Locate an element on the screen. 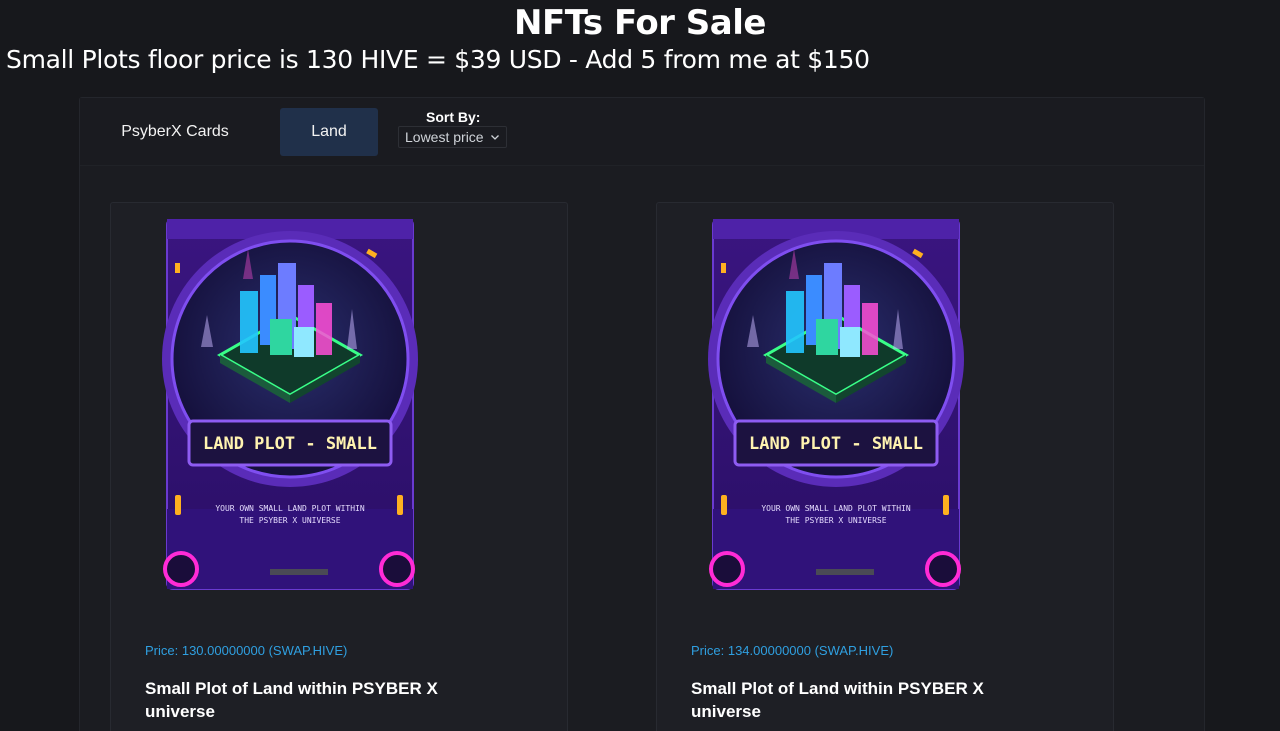 Image resolution: width=1280 pixels, height=731 pixels. listing-price: Price: 130.00000000 (SWAP.HIVE) is located at coordinates (246, 650).